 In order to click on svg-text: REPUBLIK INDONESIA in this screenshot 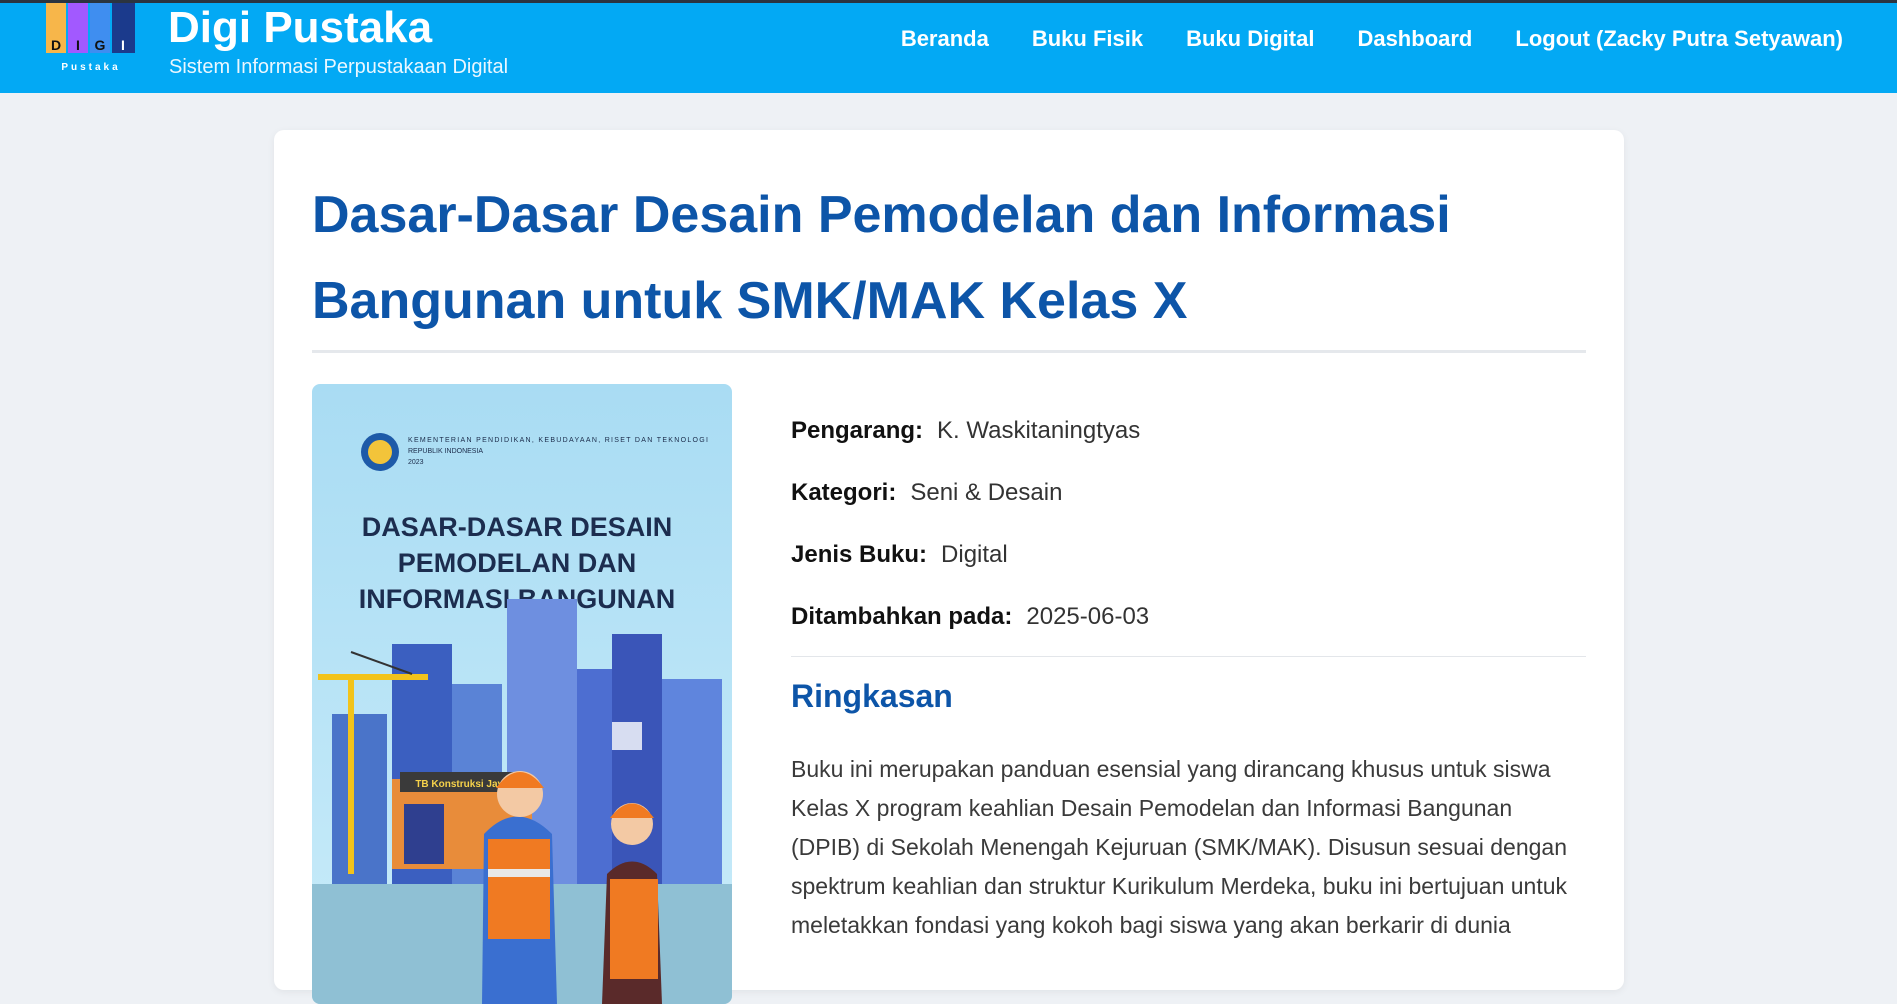, I will do `click(445, 451)`.